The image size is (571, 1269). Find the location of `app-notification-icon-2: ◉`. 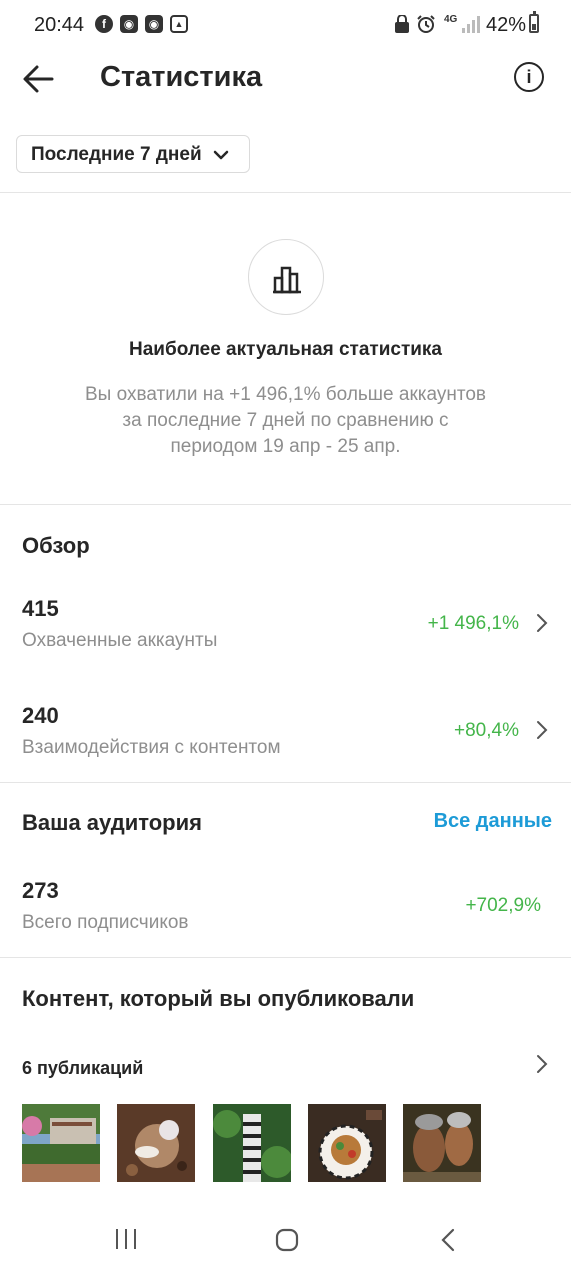

app-notification-icon-2: ◉ is located at coordinates (154, 24).